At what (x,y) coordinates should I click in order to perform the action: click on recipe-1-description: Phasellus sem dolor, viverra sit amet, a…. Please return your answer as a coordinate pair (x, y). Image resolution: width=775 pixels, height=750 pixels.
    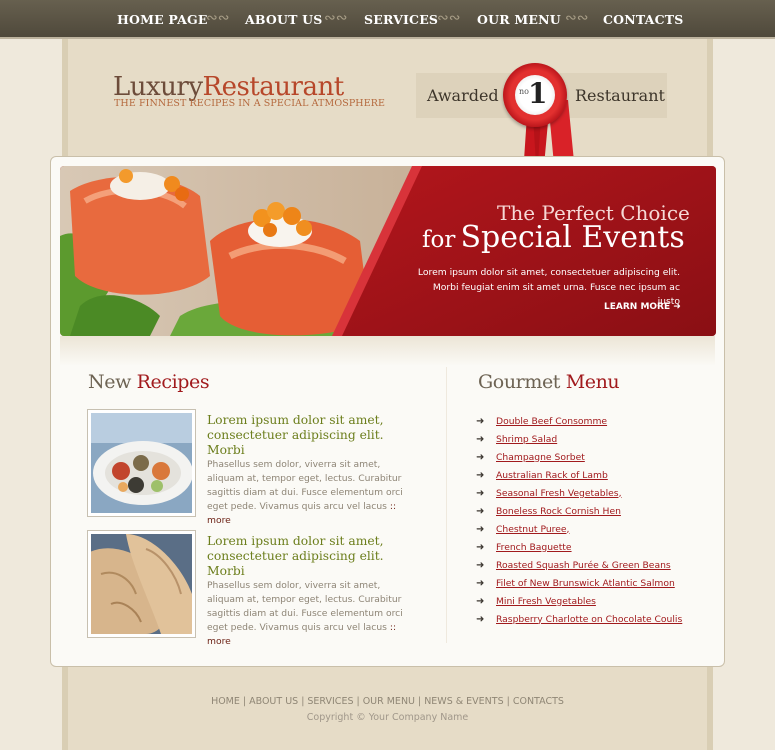
    Looking at the image, I should click on (305, 485).